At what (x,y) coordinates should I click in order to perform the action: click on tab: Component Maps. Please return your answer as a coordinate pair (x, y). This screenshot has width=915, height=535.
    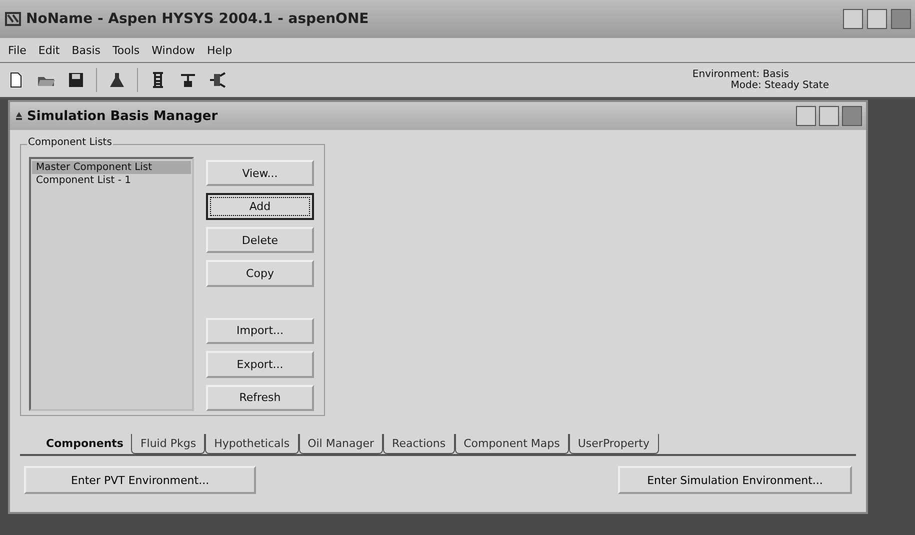
    Looking at the image, I should click on (511, 444).